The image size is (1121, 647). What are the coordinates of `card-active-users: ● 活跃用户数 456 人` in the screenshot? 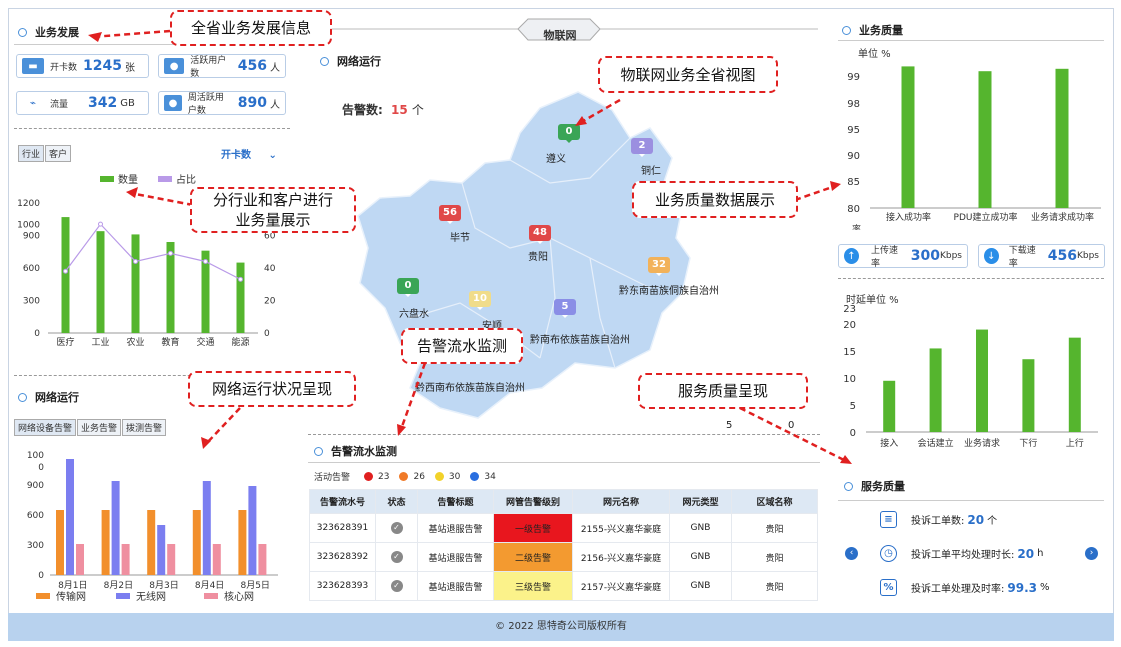 It's located at (222, 66).